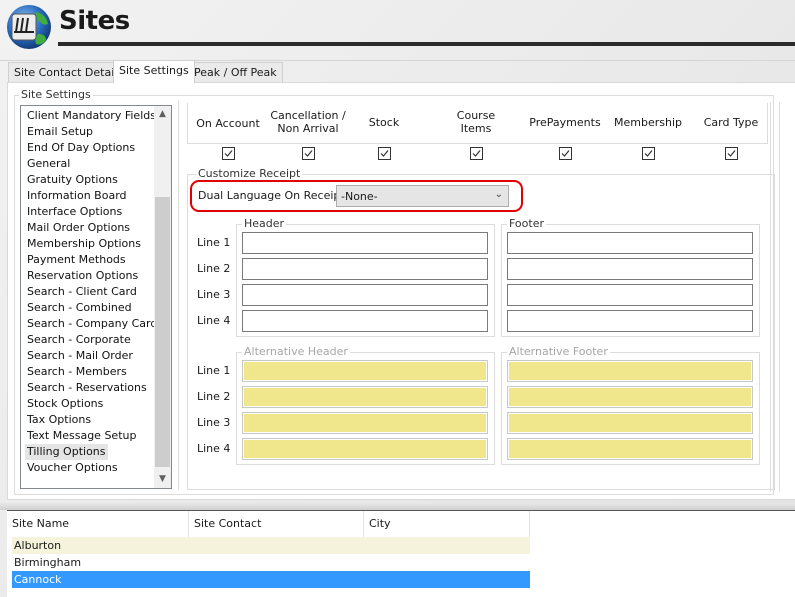 Image resolution: width=795 pixels, height=597 pixels. Describe the element at coordinates (214, 294) in the screenshot. I see `line-label: Line 3` at that location.